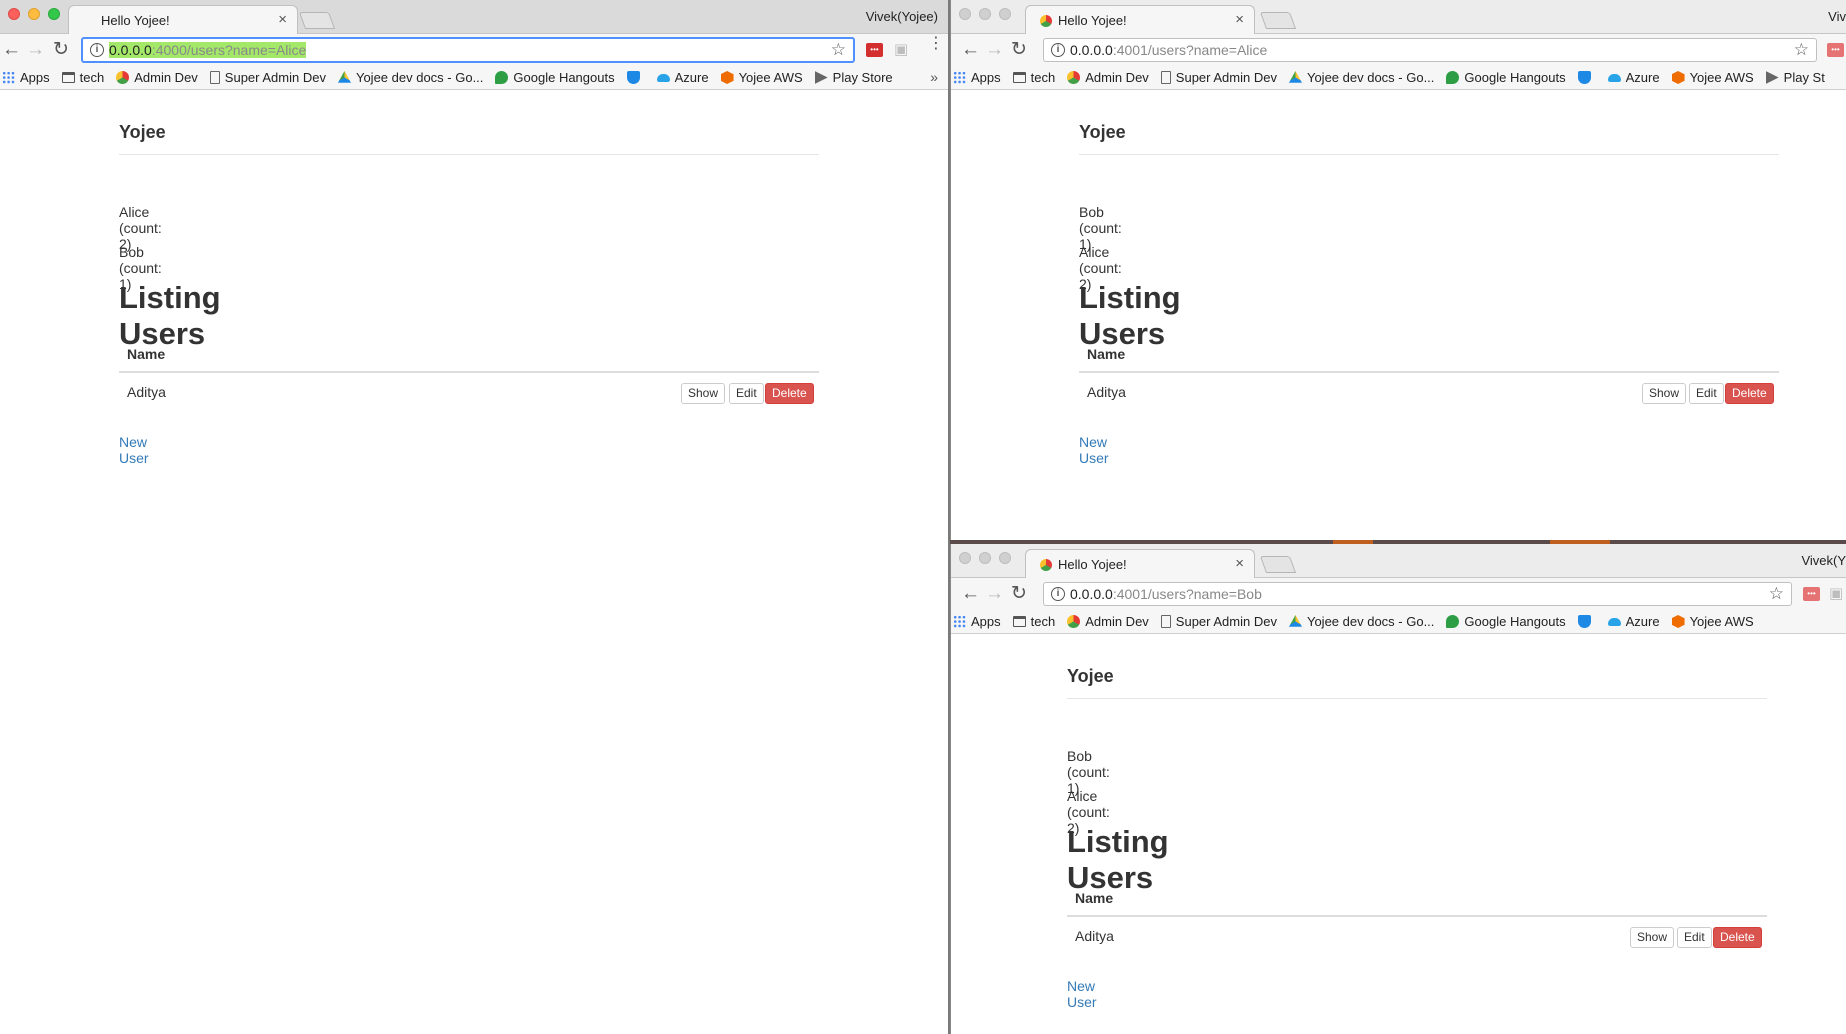 This screenshot has height=1034, width=1846. Describe the element at coordinates (1515, 621) in the screenshot. I see `bookmark-label: Google Hangouts` at that location.